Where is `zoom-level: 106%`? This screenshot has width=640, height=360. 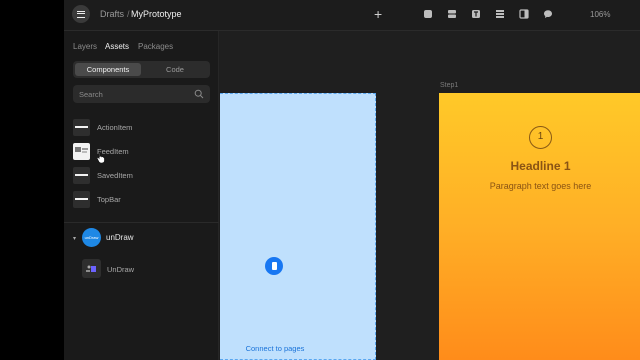
zoom-level: 106% is located at coordinates (600, 14).